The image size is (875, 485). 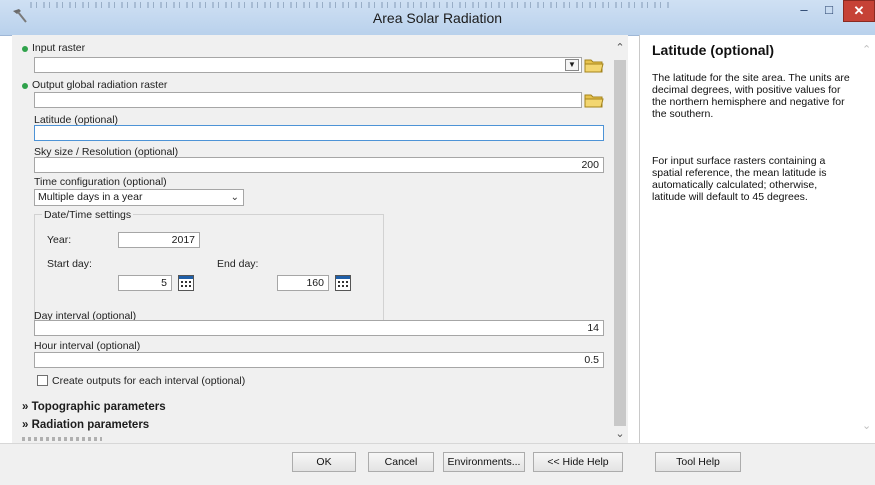 What do you see at coordinates (69, 264) in the screenshot?
I see `start-day-label: Start day:` at bounding box center [69, 264].